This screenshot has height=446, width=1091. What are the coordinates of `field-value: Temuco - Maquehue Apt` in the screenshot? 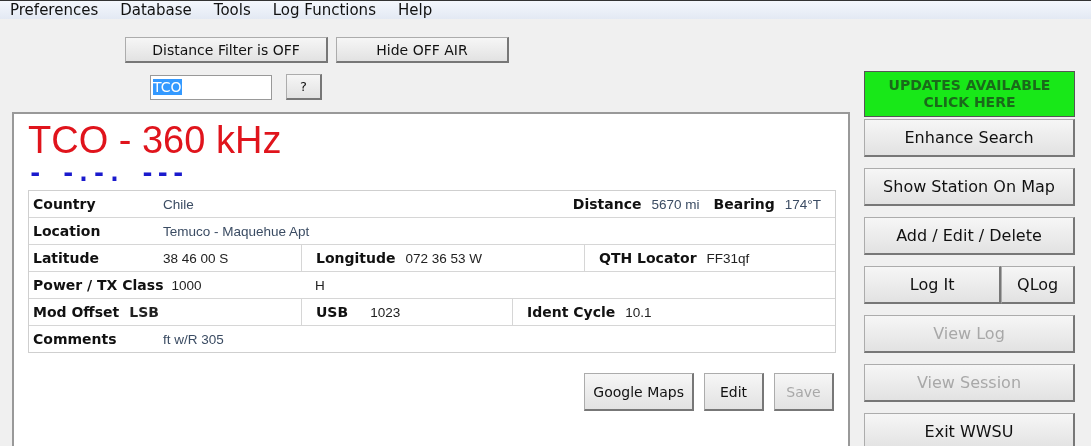 It's located at (236, 231).